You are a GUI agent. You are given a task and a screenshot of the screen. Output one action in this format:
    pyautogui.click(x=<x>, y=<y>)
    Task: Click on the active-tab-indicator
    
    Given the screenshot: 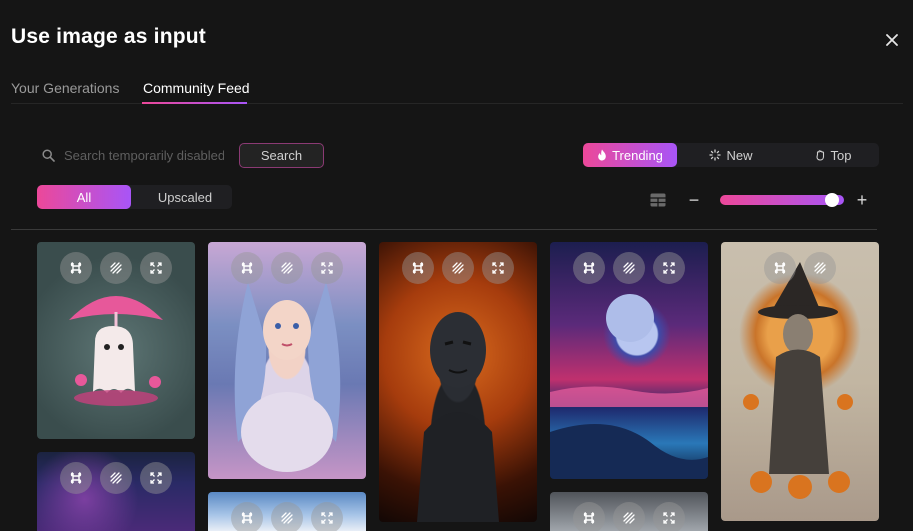 What is the action you would take?
    pyautogui.click(x=194, y=103)
    